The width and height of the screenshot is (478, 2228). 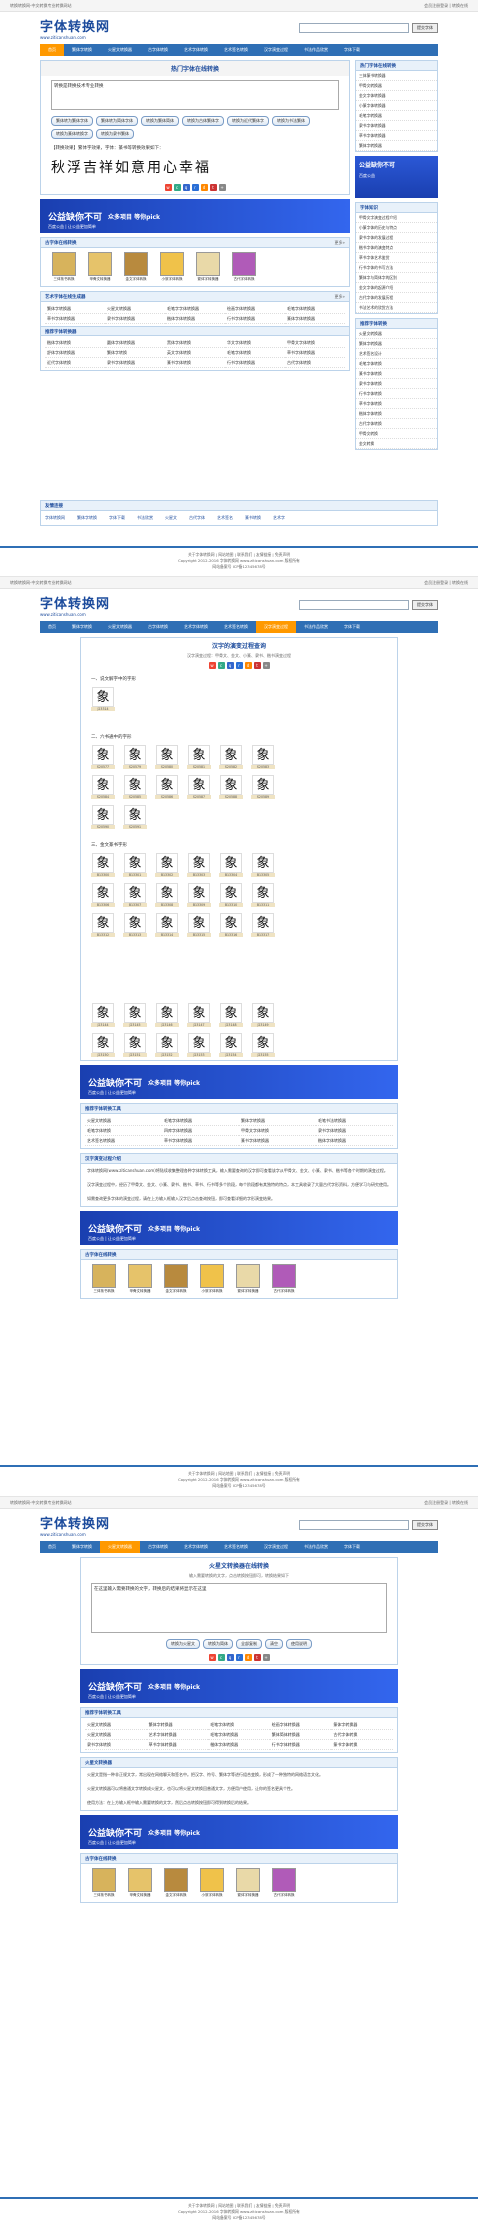 What do you see at coordinates (195, 343) in the screenshot?
I see `font-link: 黑体字体转换` at bounding box center [195, 343].